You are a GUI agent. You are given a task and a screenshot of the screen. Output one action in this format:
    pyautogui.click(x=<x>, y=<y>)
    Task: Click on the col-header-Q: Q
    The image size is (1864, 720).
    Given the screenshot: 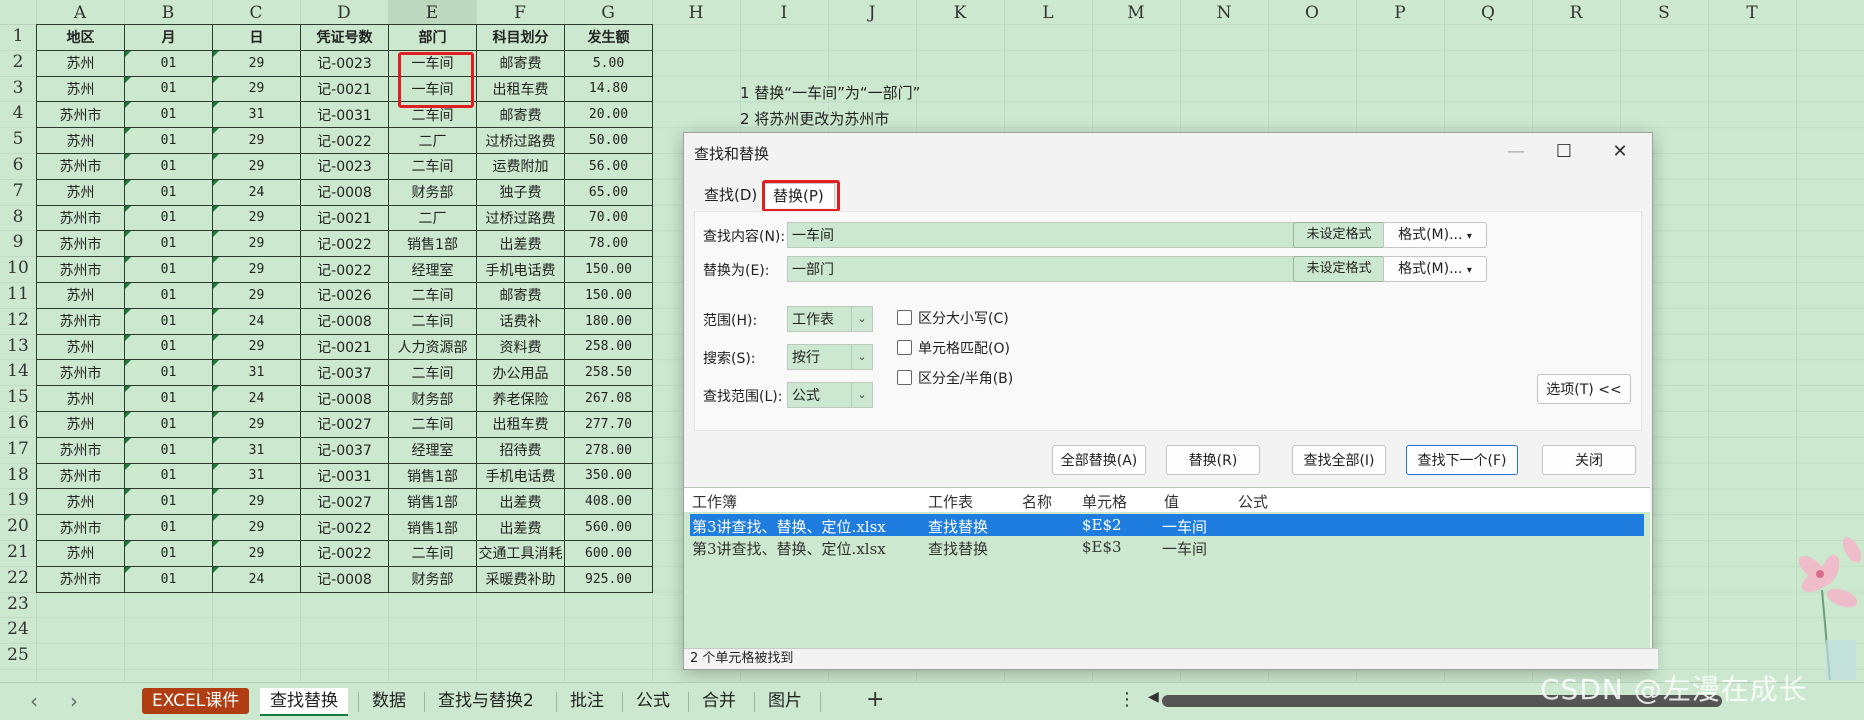 What is the action you would take?
    pyautogui.click(x=1488, y=12)
    